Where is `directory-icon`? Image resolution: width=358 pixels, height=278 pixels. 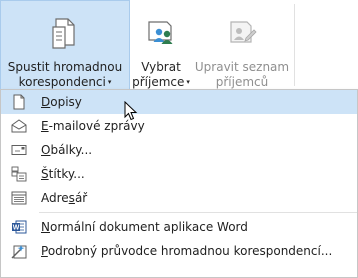 directory-icon is located at coordinates (19, 198).